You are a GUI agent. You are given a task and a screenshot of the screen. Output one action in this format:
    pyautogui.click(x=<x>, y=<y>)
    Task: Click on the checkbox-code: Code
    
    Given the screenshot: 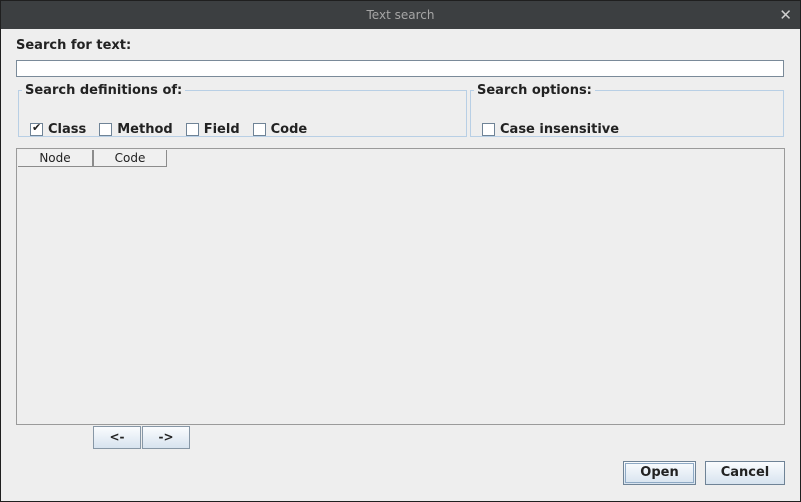 What is the action you would take?
    pyautogui.click(x=280, y=129)
    